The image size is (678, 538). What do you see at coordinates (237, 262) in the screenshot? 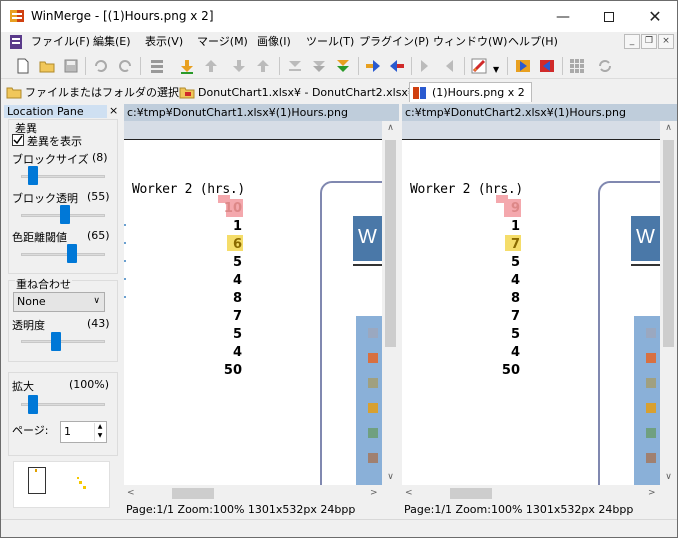
I see `left-value: 5` at bounding box center [237, 262].